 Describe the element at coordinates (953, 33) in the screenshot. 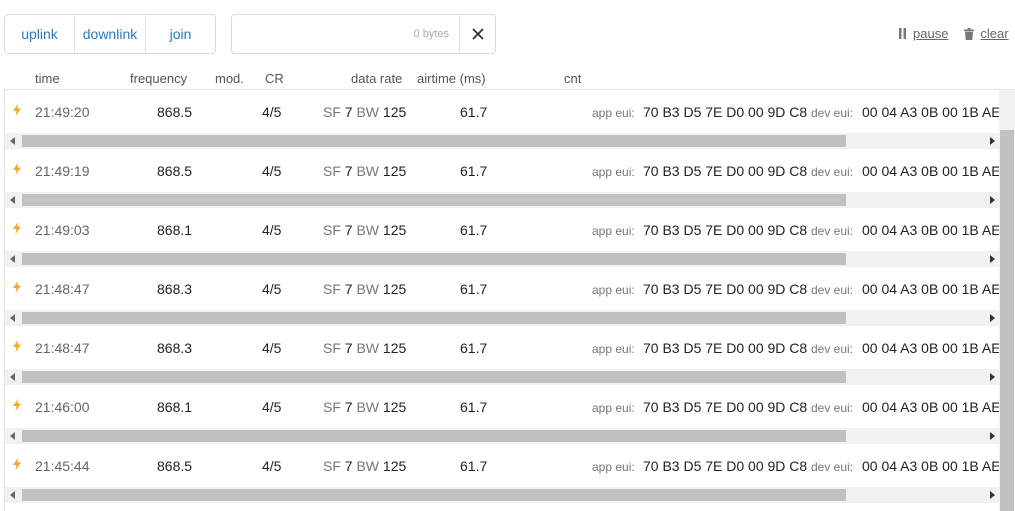

I see `feed-actions: pause clear` at that location.